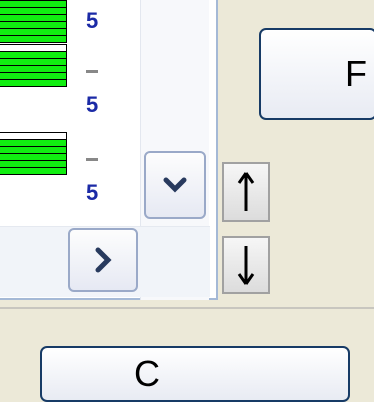  I want to click on scroll-right-button, so click(103, 260).